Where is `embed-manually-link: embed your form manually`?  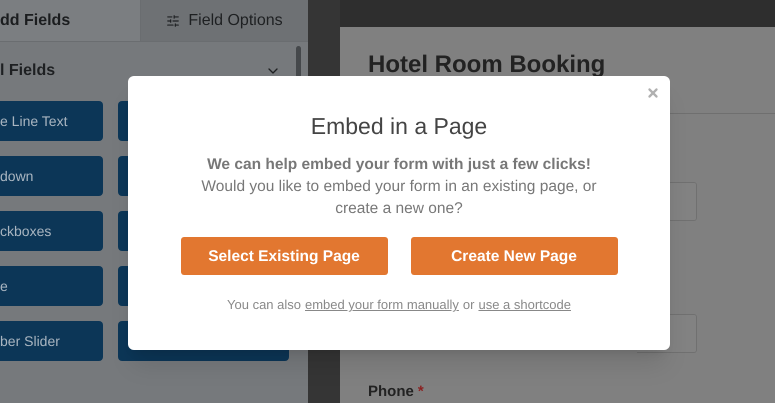 embed-manually-link: embed your form manually is located at coordinates (382, 305).